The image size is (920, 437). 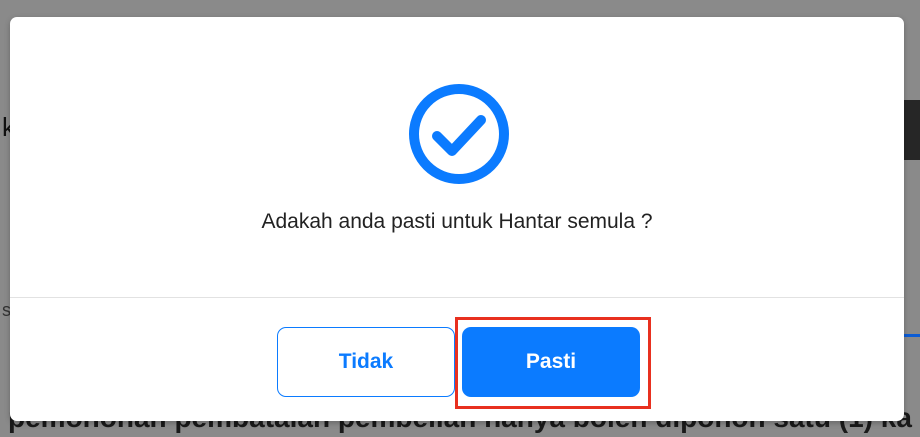 I want to click on check-circle-icon, so click(x=459, y=134).